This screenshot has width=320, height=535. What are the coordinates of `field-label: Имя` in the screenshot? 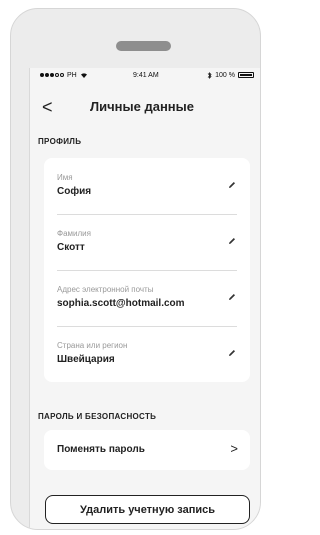 It's located at (65, 177).